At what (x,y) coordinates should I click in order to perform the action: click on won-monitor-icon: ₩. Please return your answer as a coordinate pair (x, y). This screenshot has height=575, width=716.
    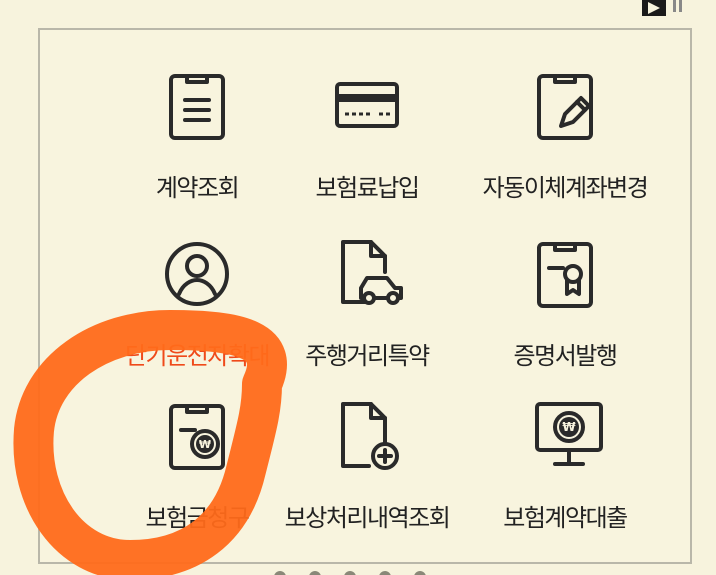
    Looking at the image, I should click on (569, 434).